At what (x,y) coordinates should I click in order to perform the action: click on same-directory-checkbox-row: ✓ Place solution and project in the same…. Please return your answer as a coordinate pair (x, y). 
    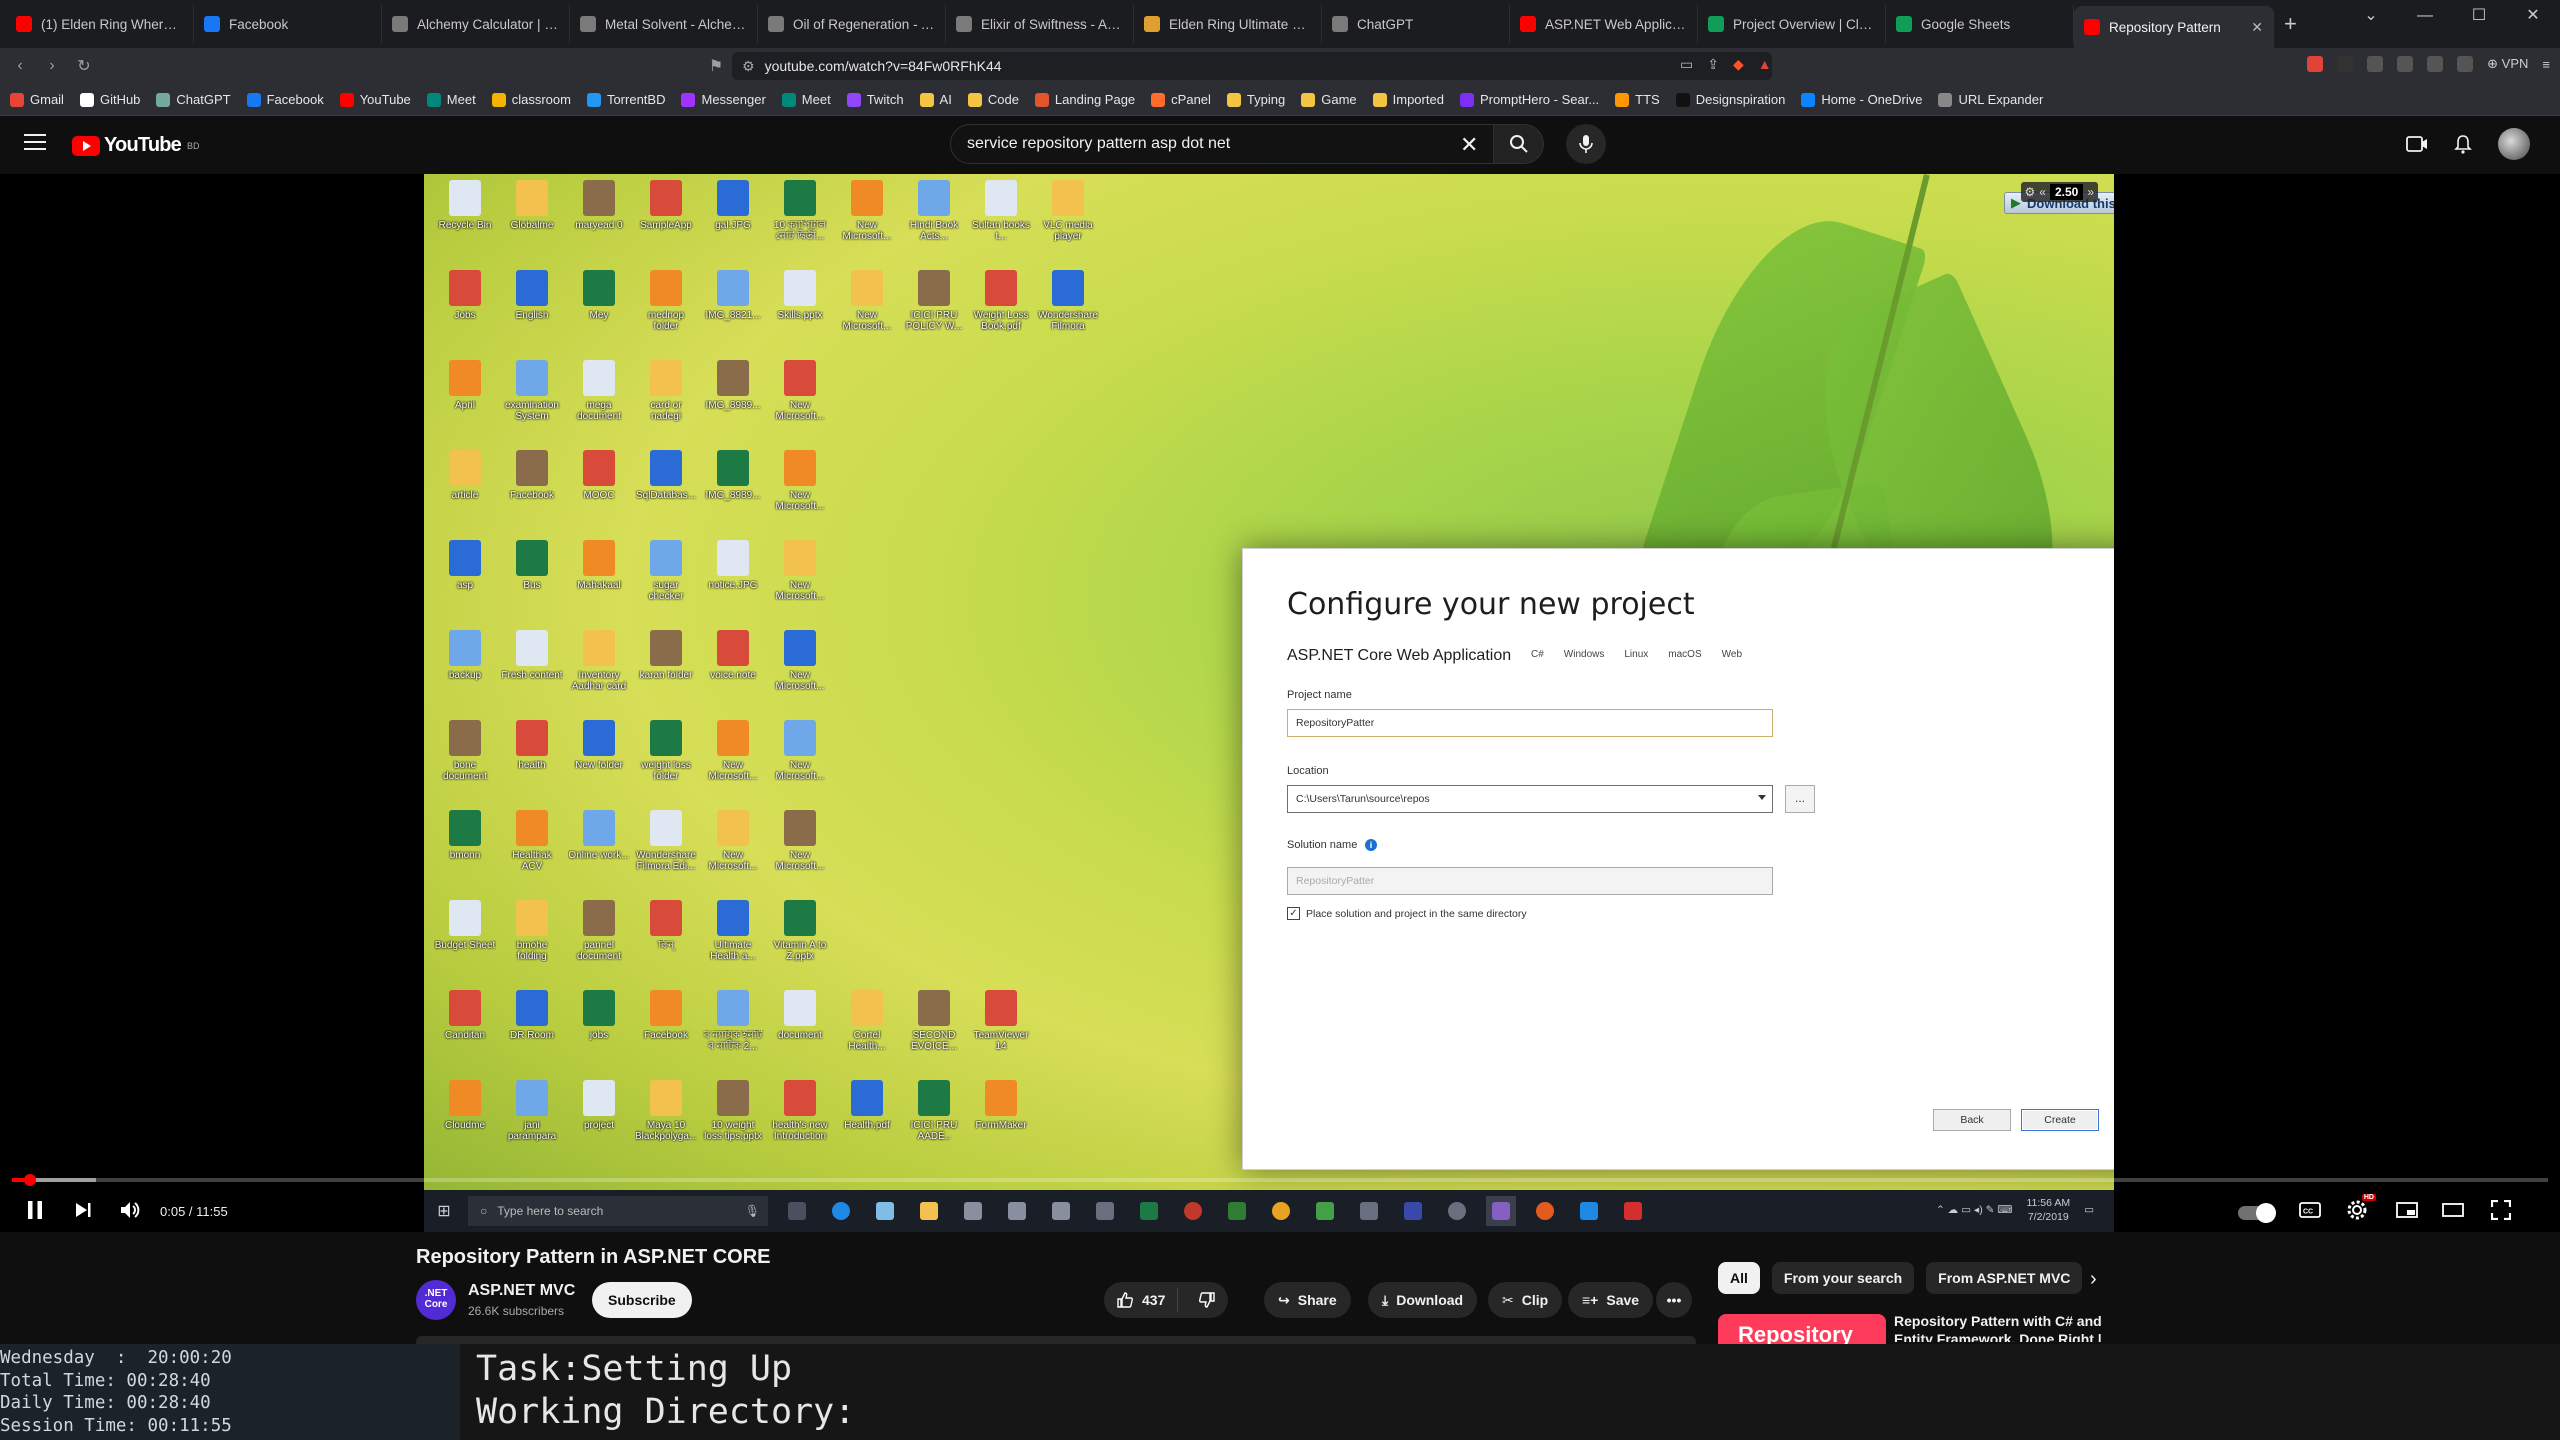
    Looking at the image, I should click on (1407, 913).